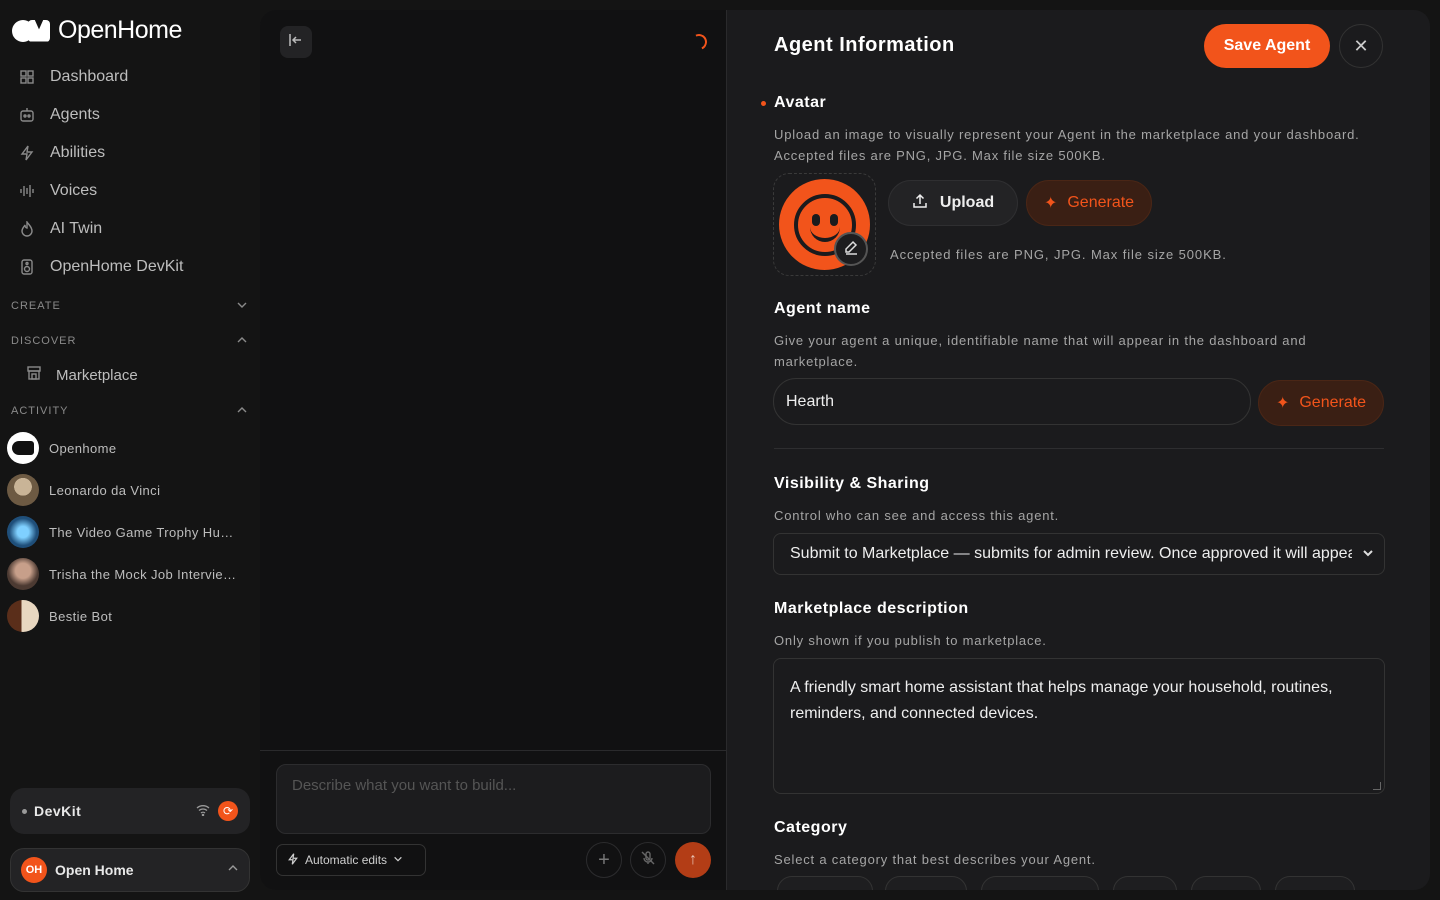 This screenshot has height=900, width=1440. What do you see at coordinates (699, 42) in the screenshot?
I see `loading-spinner-icon` at bounding box center [699, 42].